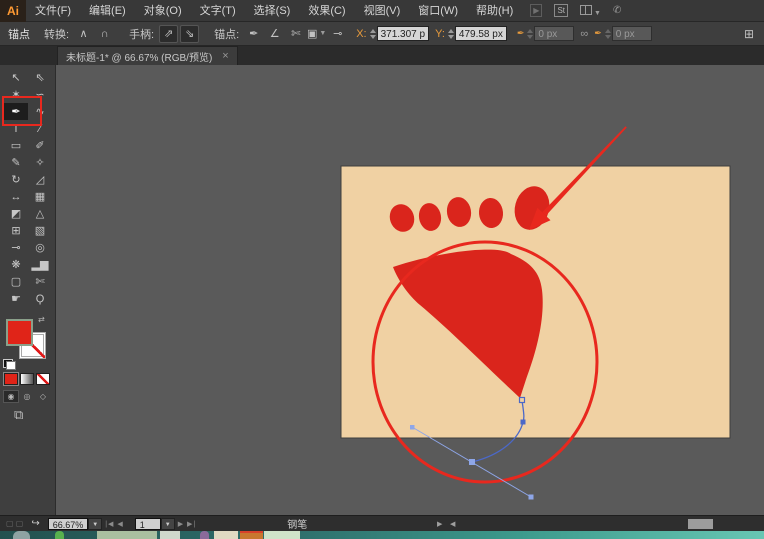 The image size is (764, 539). I want to click on hide-handles-button: ⇘, so click(190, 33).